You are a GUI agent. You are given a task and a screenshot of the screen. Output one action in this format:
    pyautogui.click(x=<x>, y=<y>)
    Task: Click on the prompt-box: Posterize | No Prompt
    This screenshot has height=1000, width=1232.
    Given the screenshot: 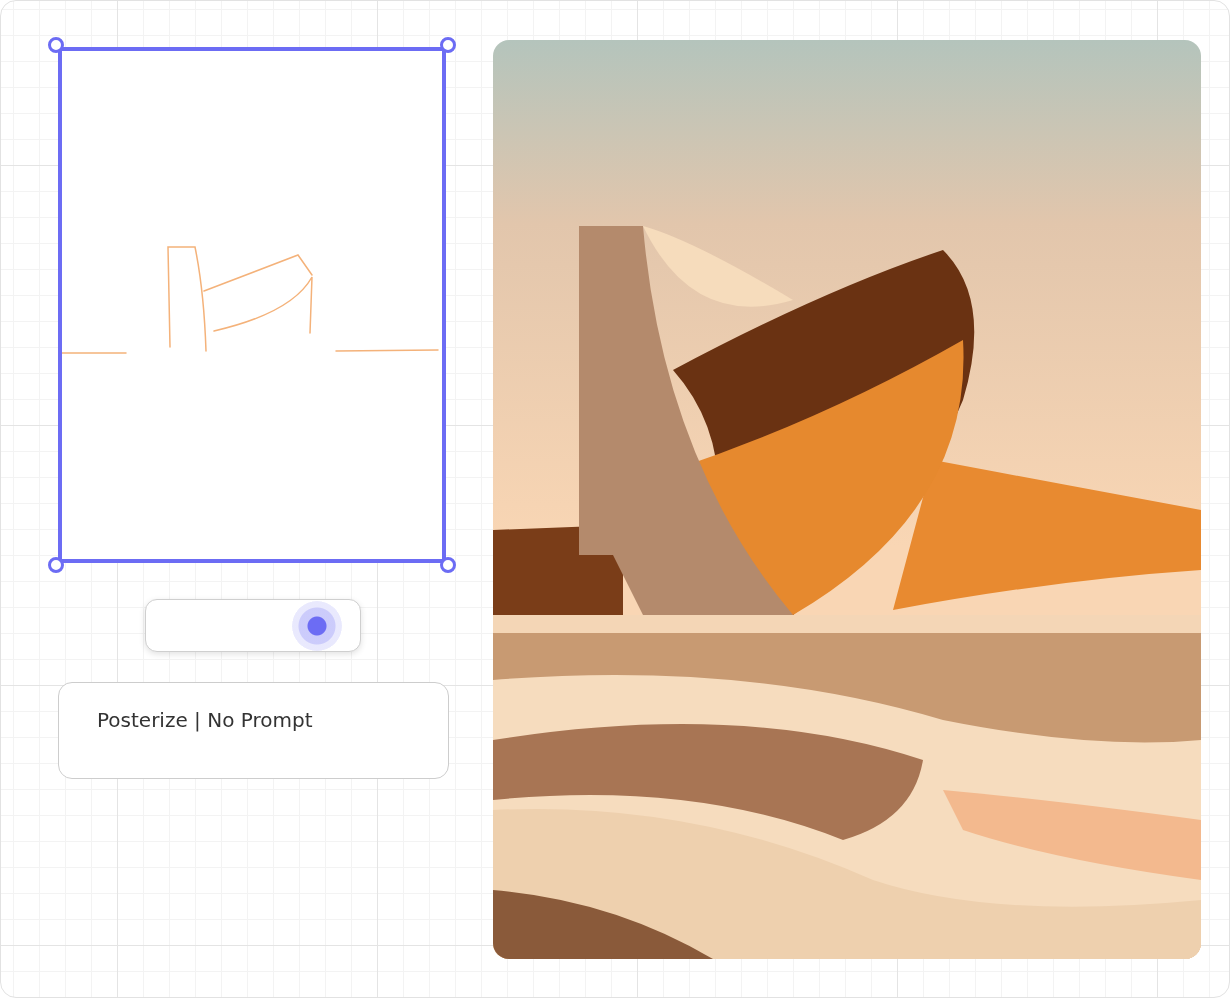 What is the action you would take?
    pyautogui.click(x=253, y=730)
    